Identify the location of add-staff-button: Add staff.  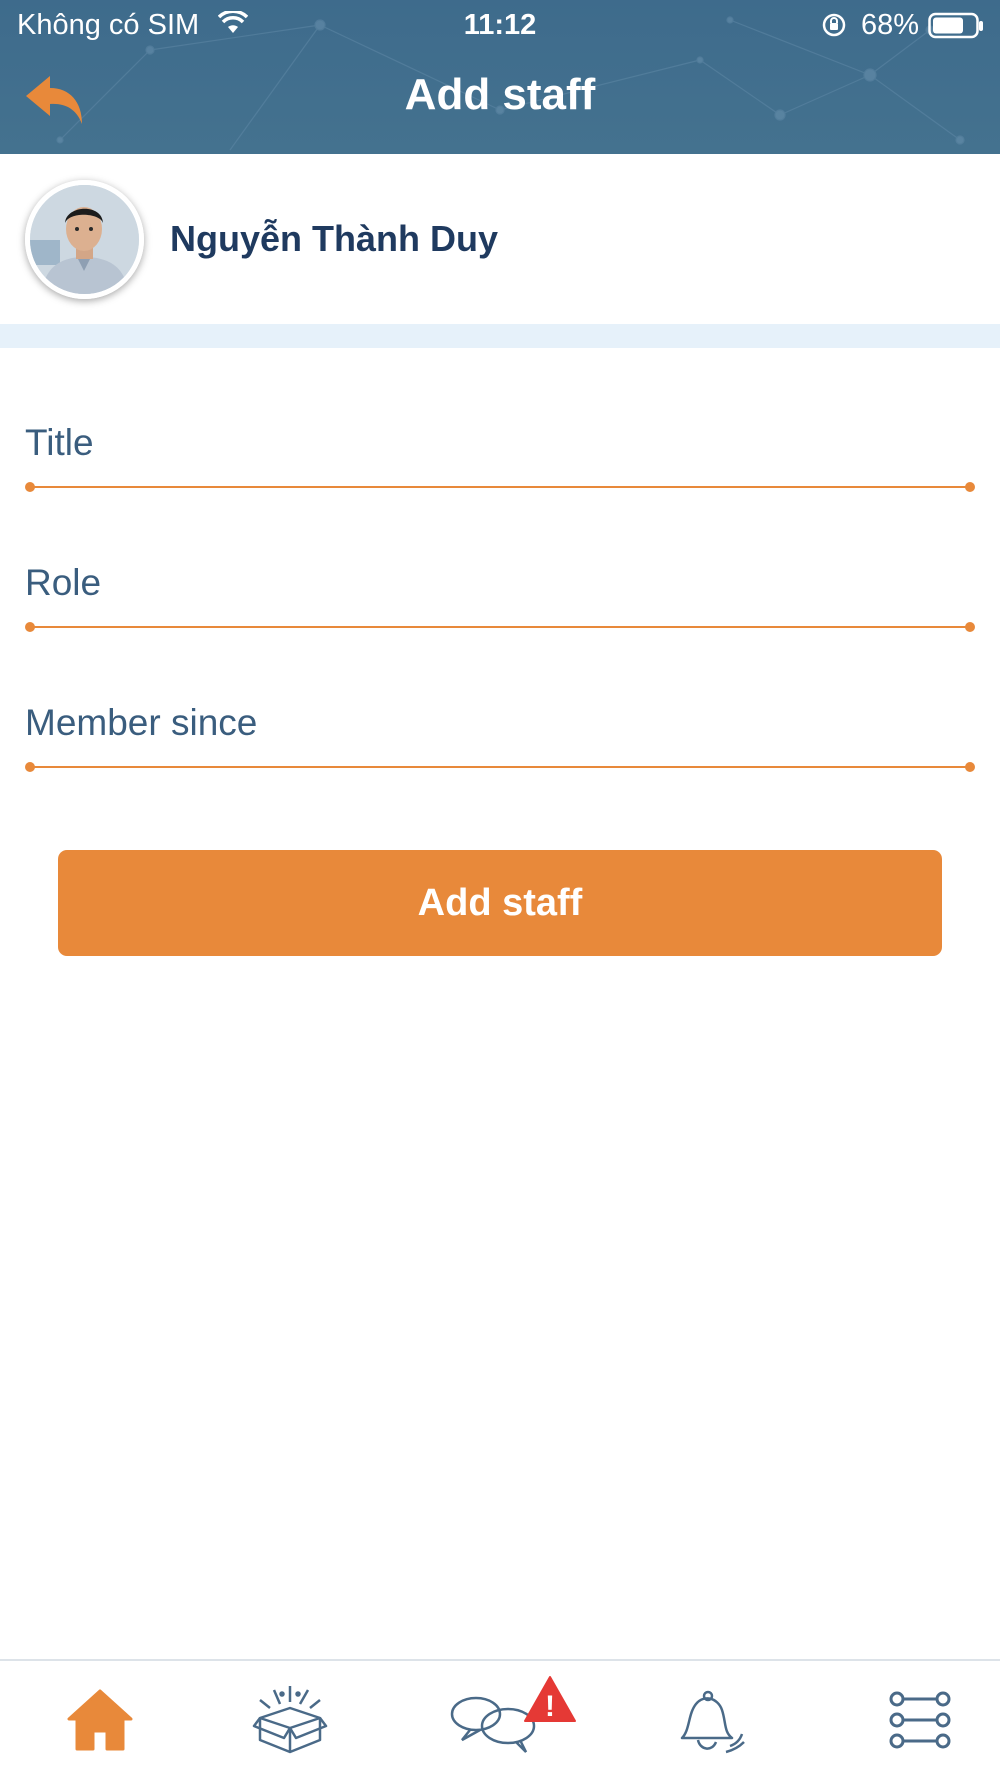
(500, 903).